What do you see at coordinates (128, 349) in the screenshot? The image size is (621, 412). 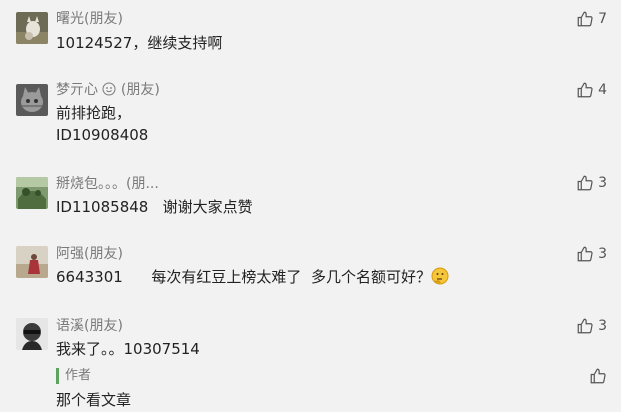 I see `comment-text: 我来了。。10307514` at bounding box center [128, 349].